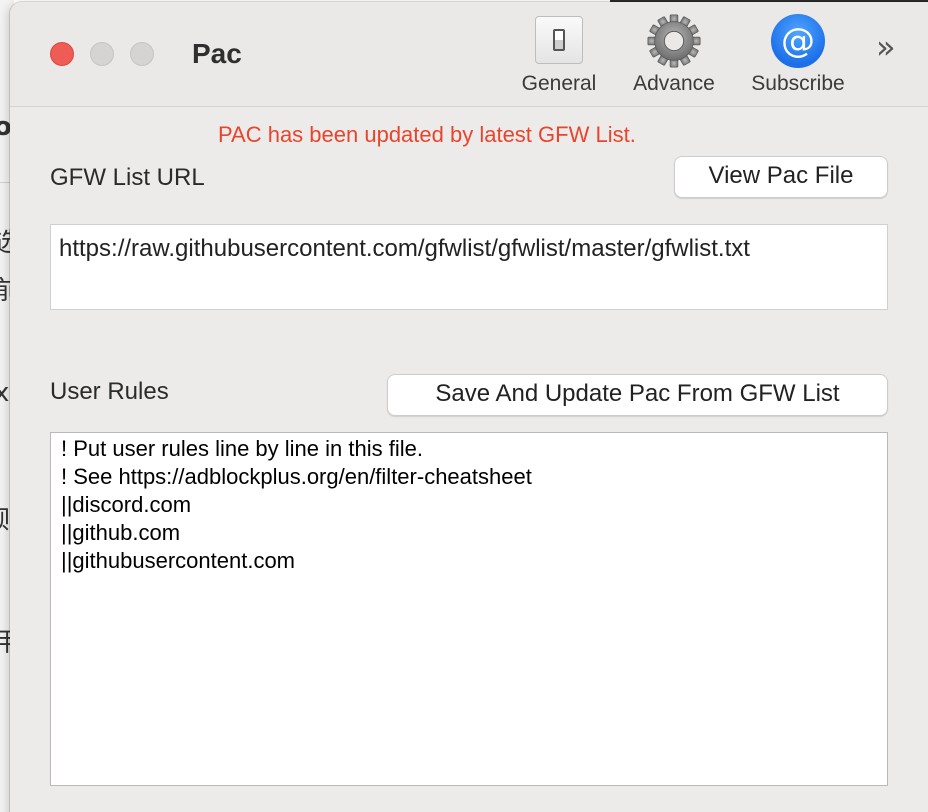 Image resolution: width=928 pixels, height=812 pixels. I want to click on toggle-switch-icon, so click(559, 40).